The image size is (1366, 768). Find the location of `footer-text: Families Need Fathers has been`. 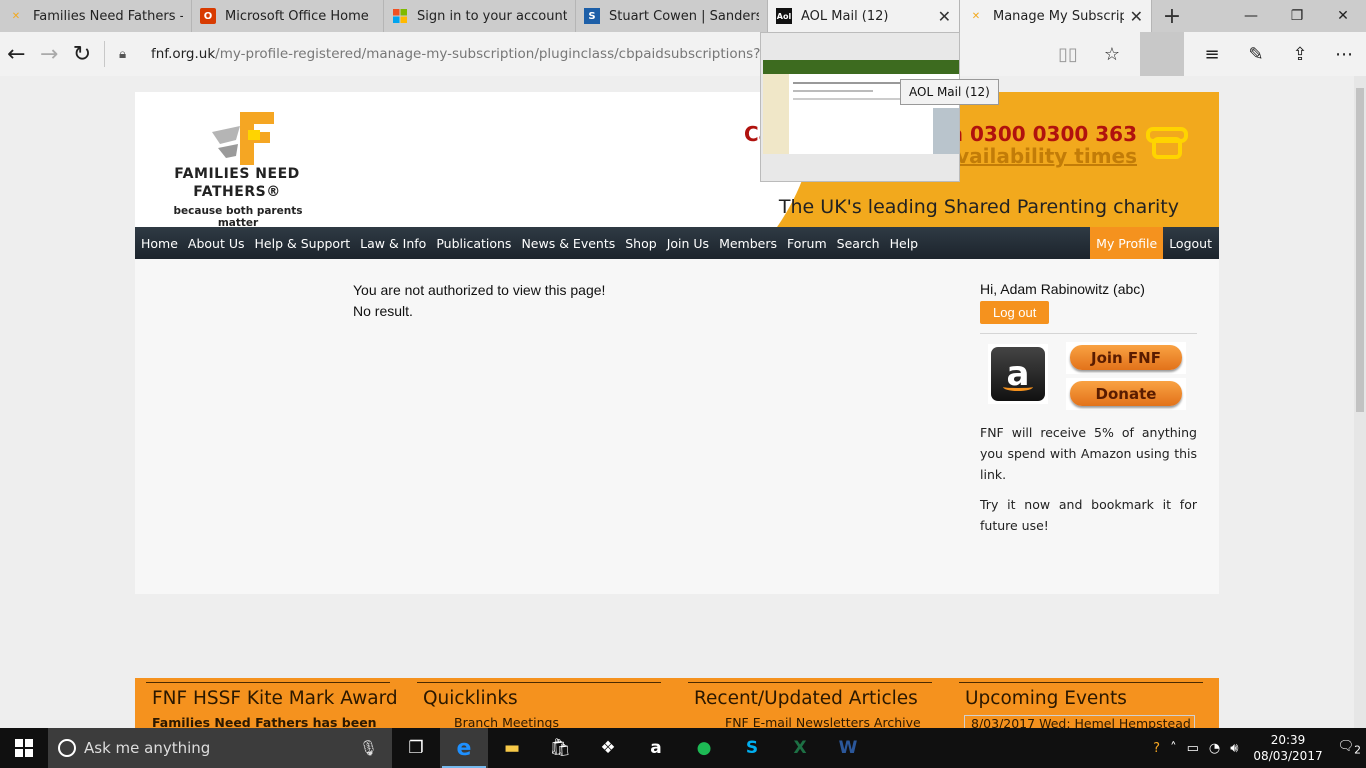

footer-text: Families Need Fathers has been is located at coordinates (264, 721).